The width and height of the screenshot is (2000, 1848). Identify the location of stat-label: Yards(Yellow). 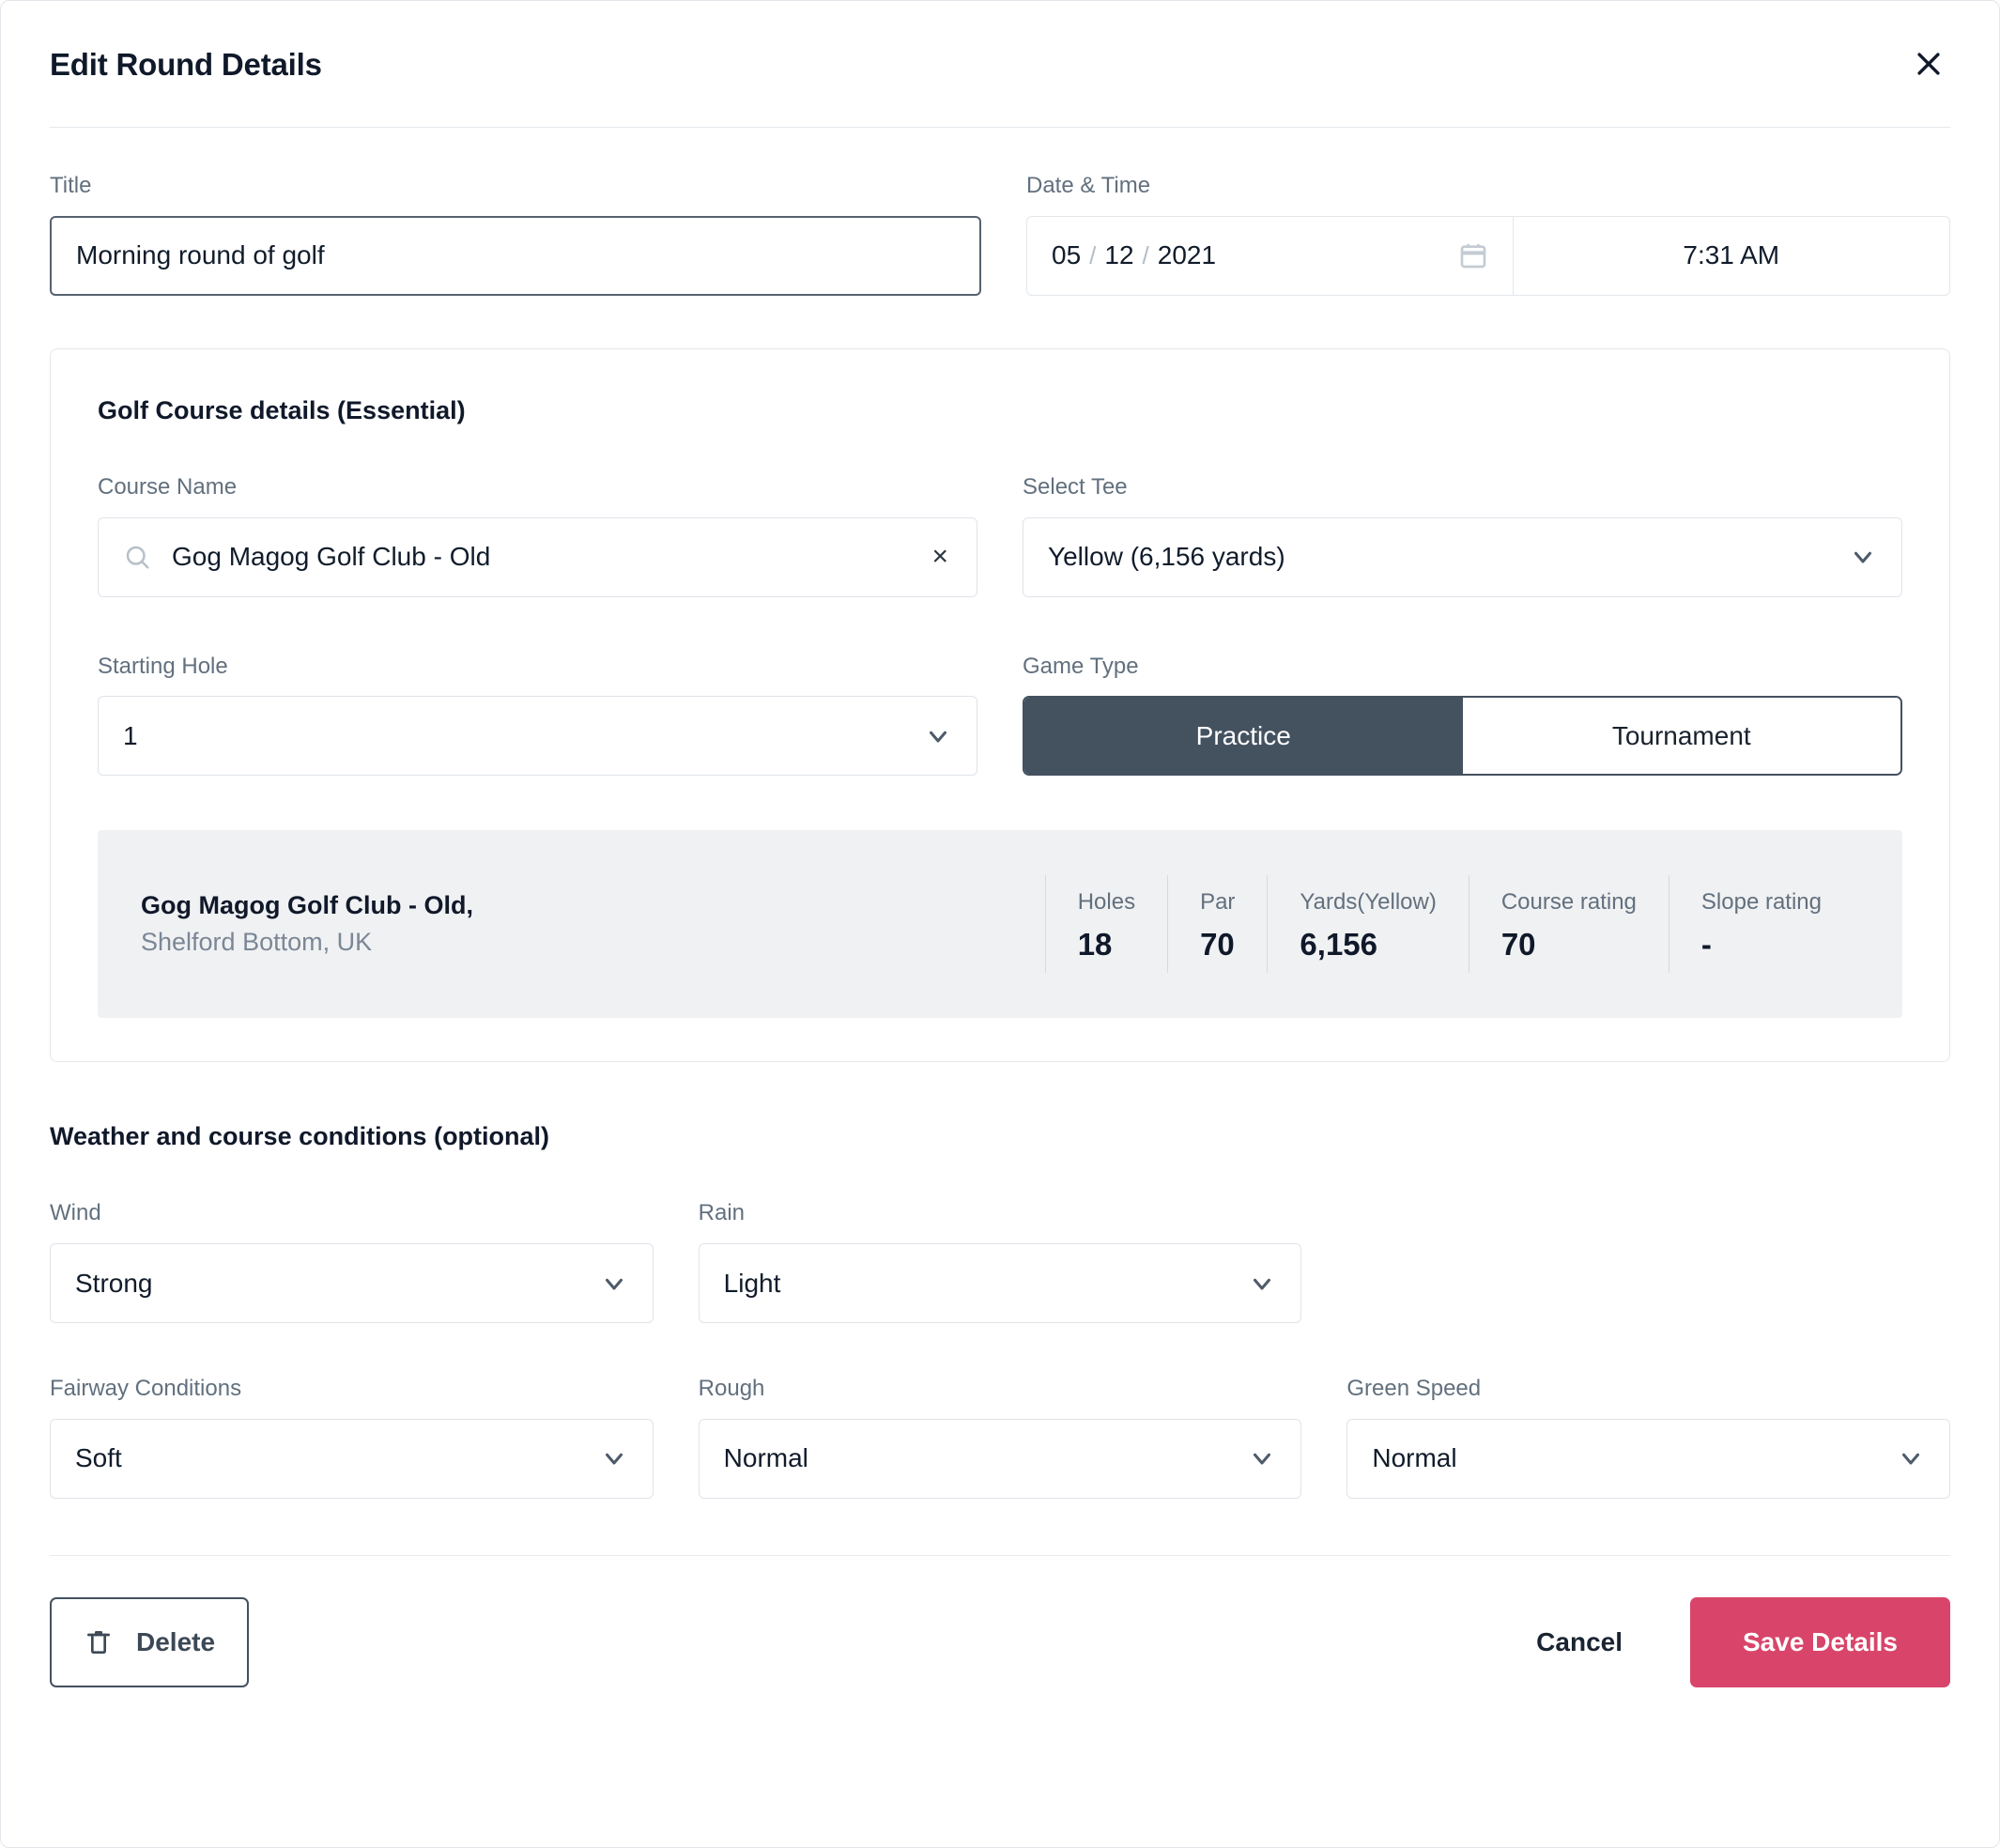
(1368, 901).